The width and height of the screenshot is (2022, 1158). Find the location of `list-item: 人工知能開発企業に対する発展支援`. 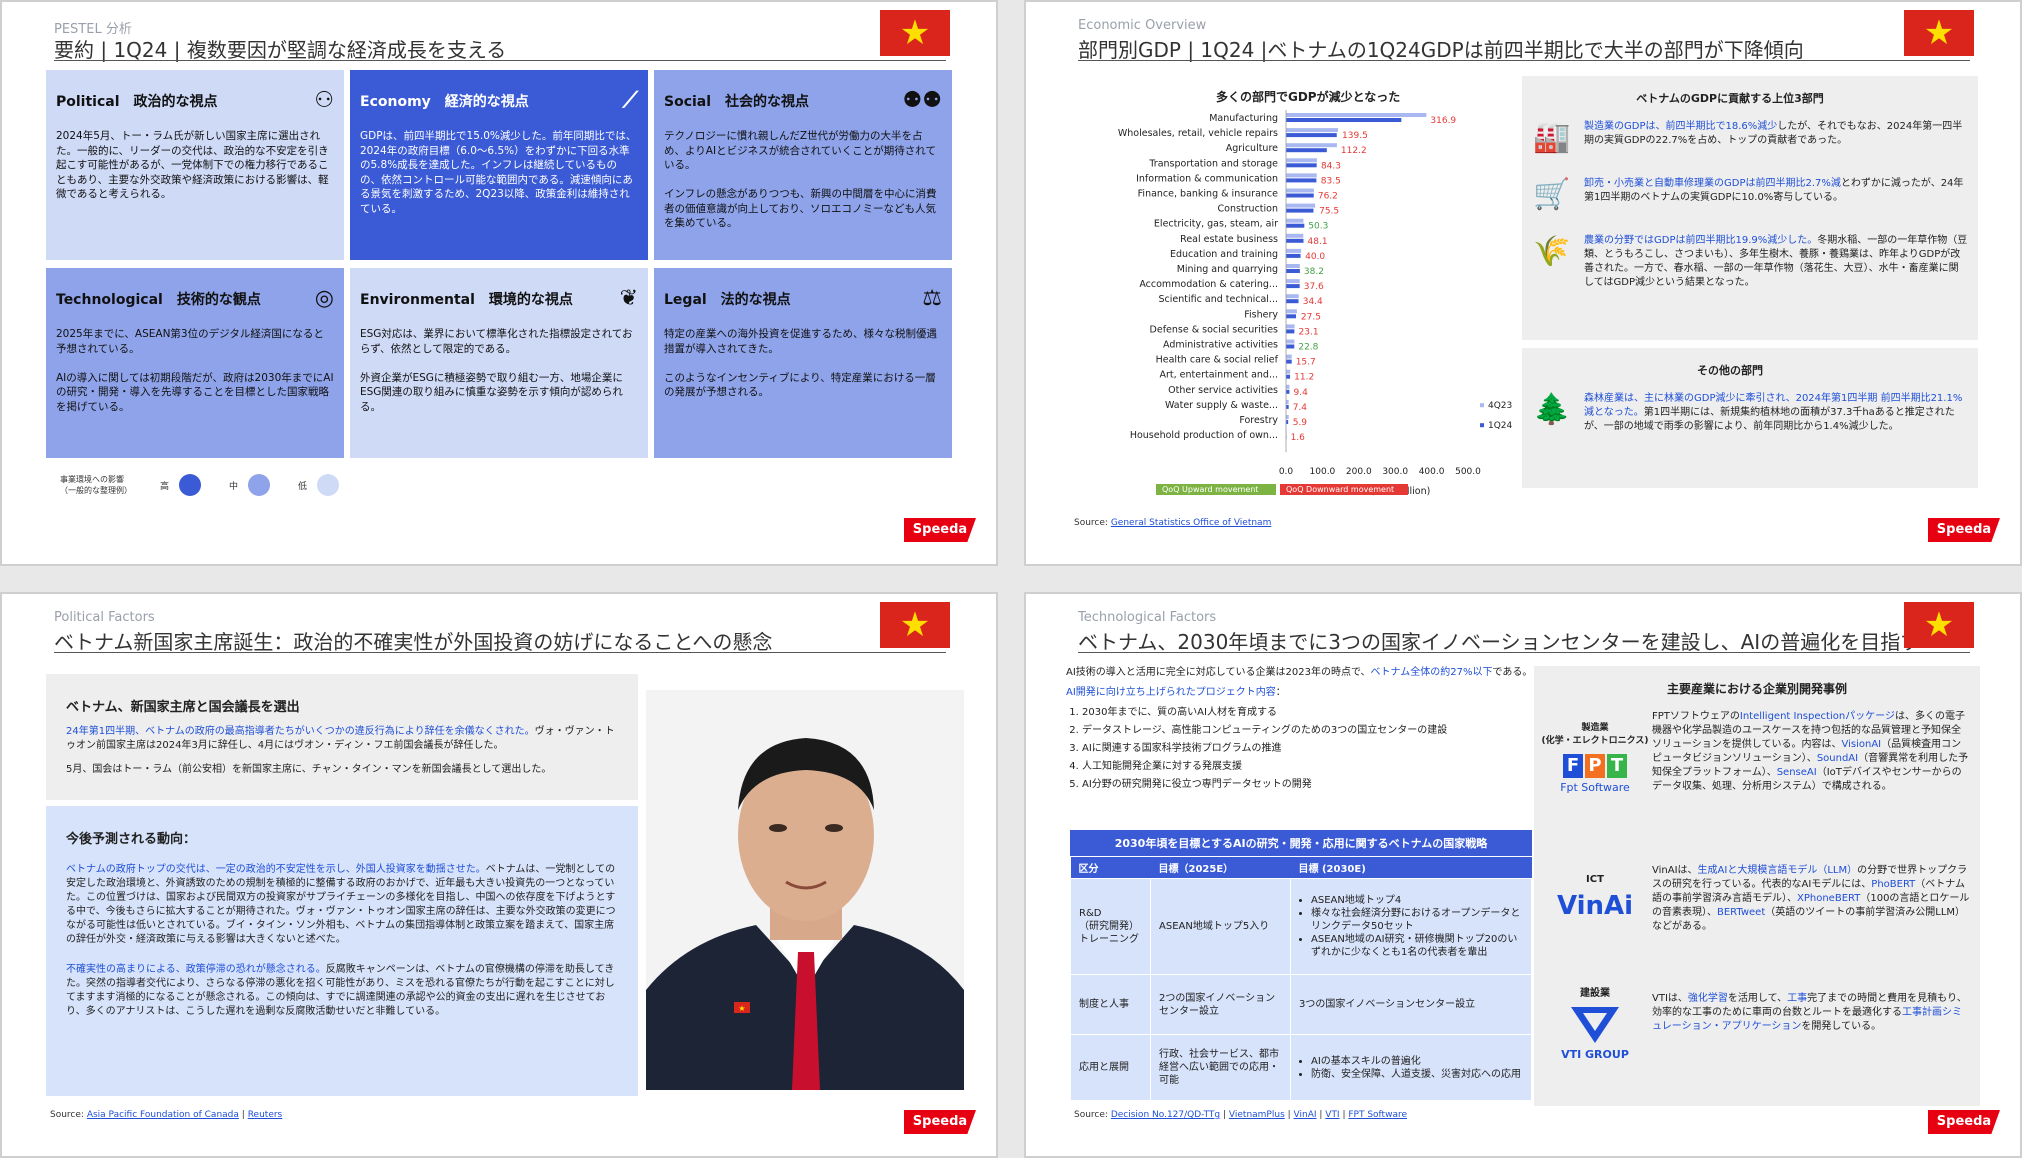

list-item: 人工知能開発企業に対する発展支援 is located at coordinates (1308, 767).